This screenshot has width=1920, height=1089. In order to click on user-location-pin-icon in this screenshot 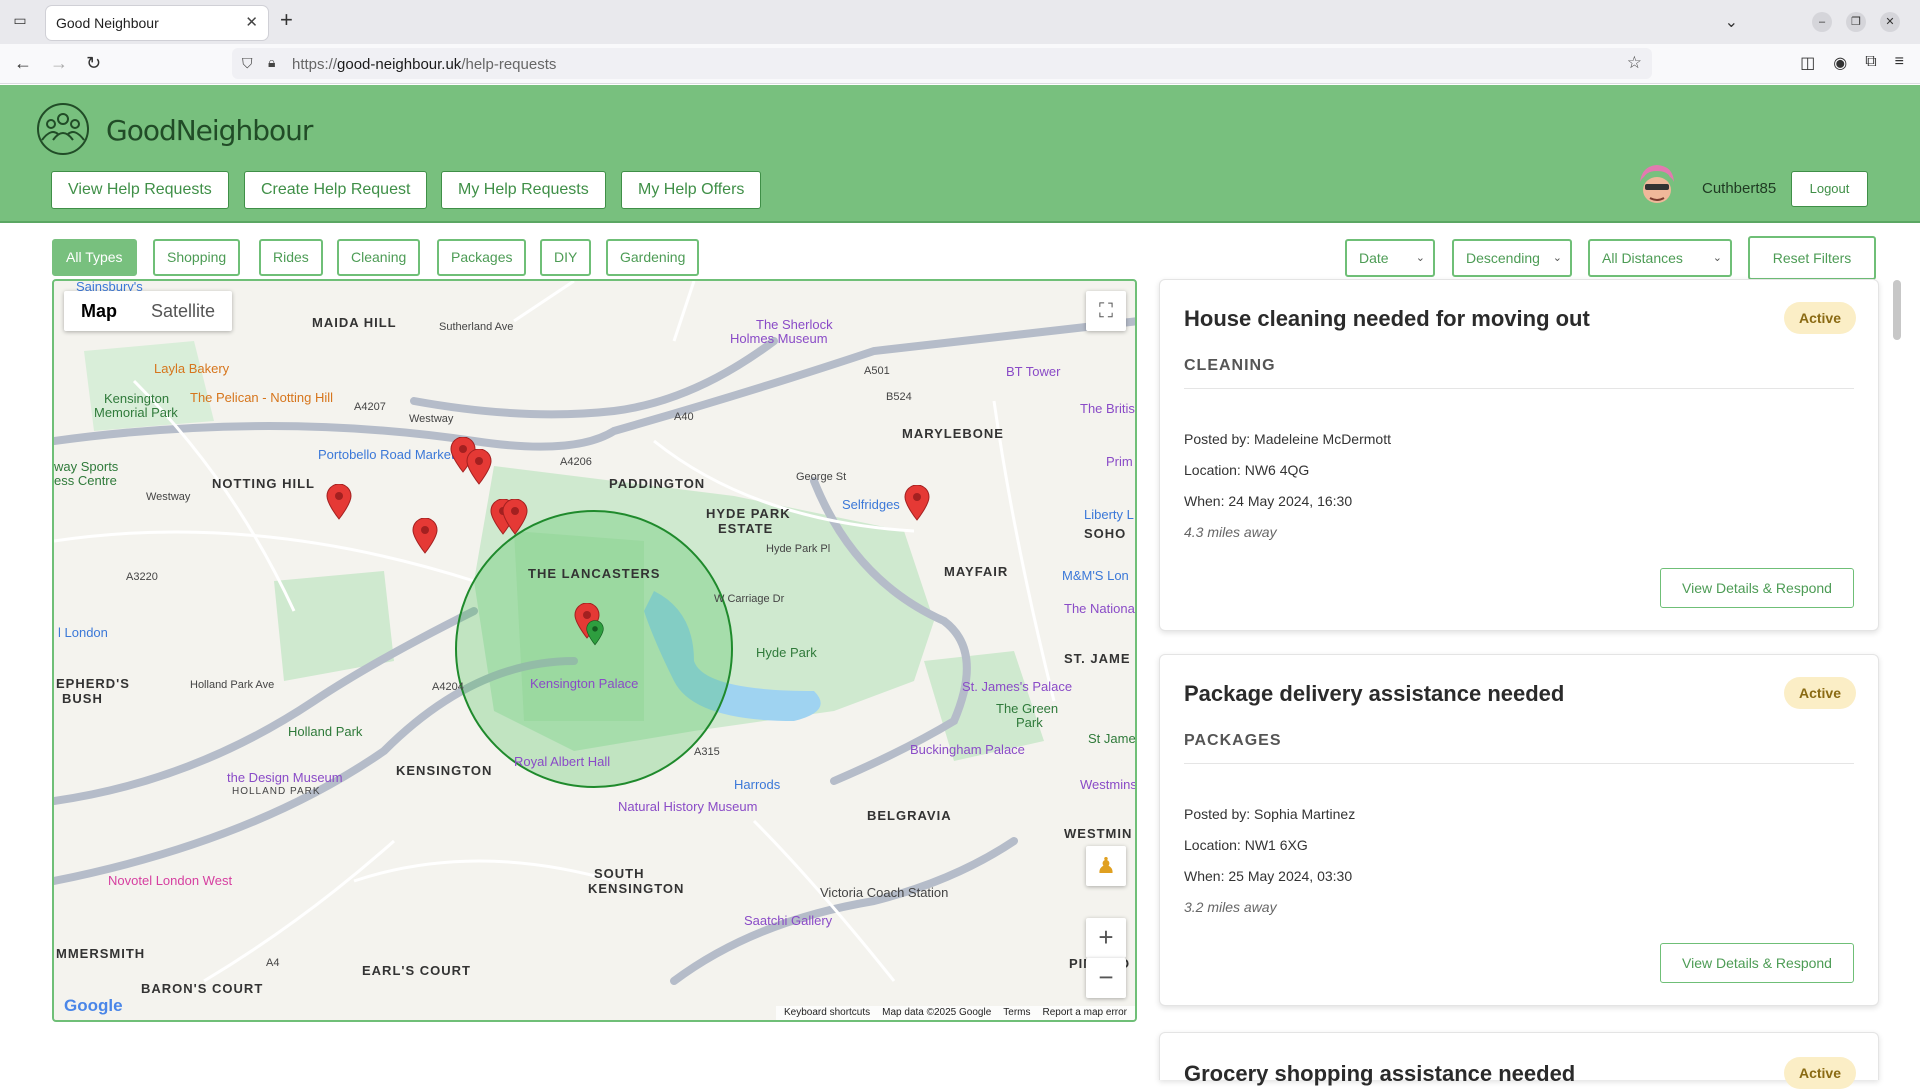, I will do `click(595, 633)`.